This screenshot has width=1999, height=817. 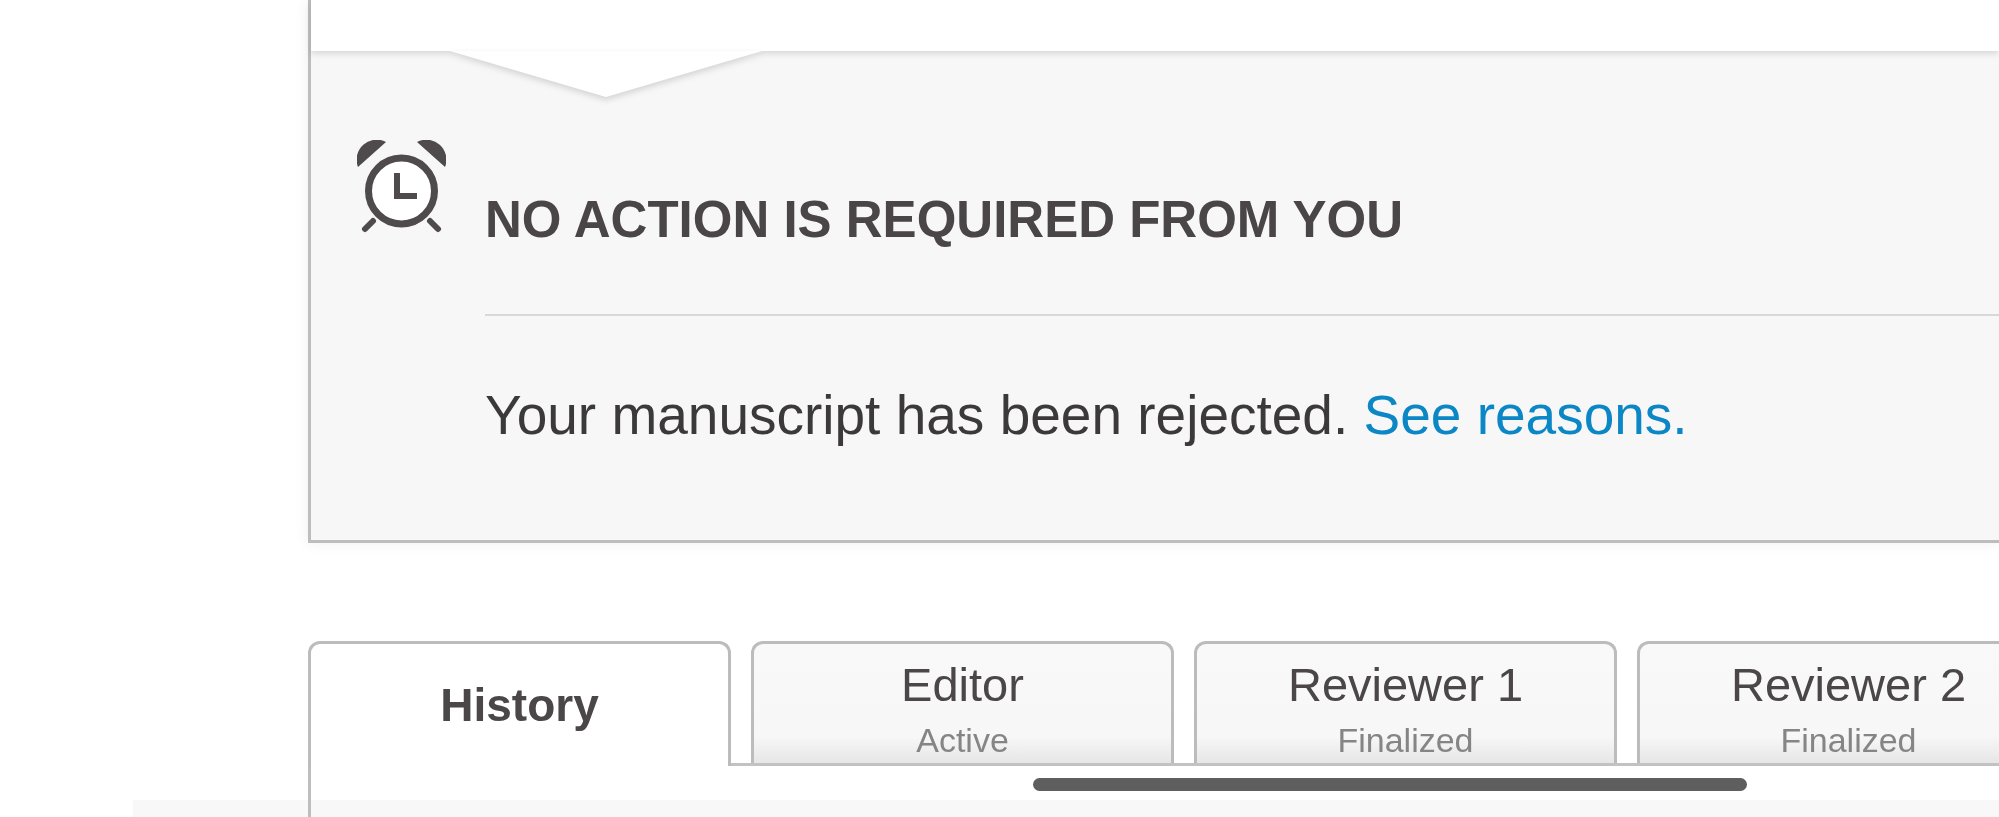 What do you see at coordinates (519, 703) in the screenshot?
I see `tab: History` at bounding box center [519, 703].